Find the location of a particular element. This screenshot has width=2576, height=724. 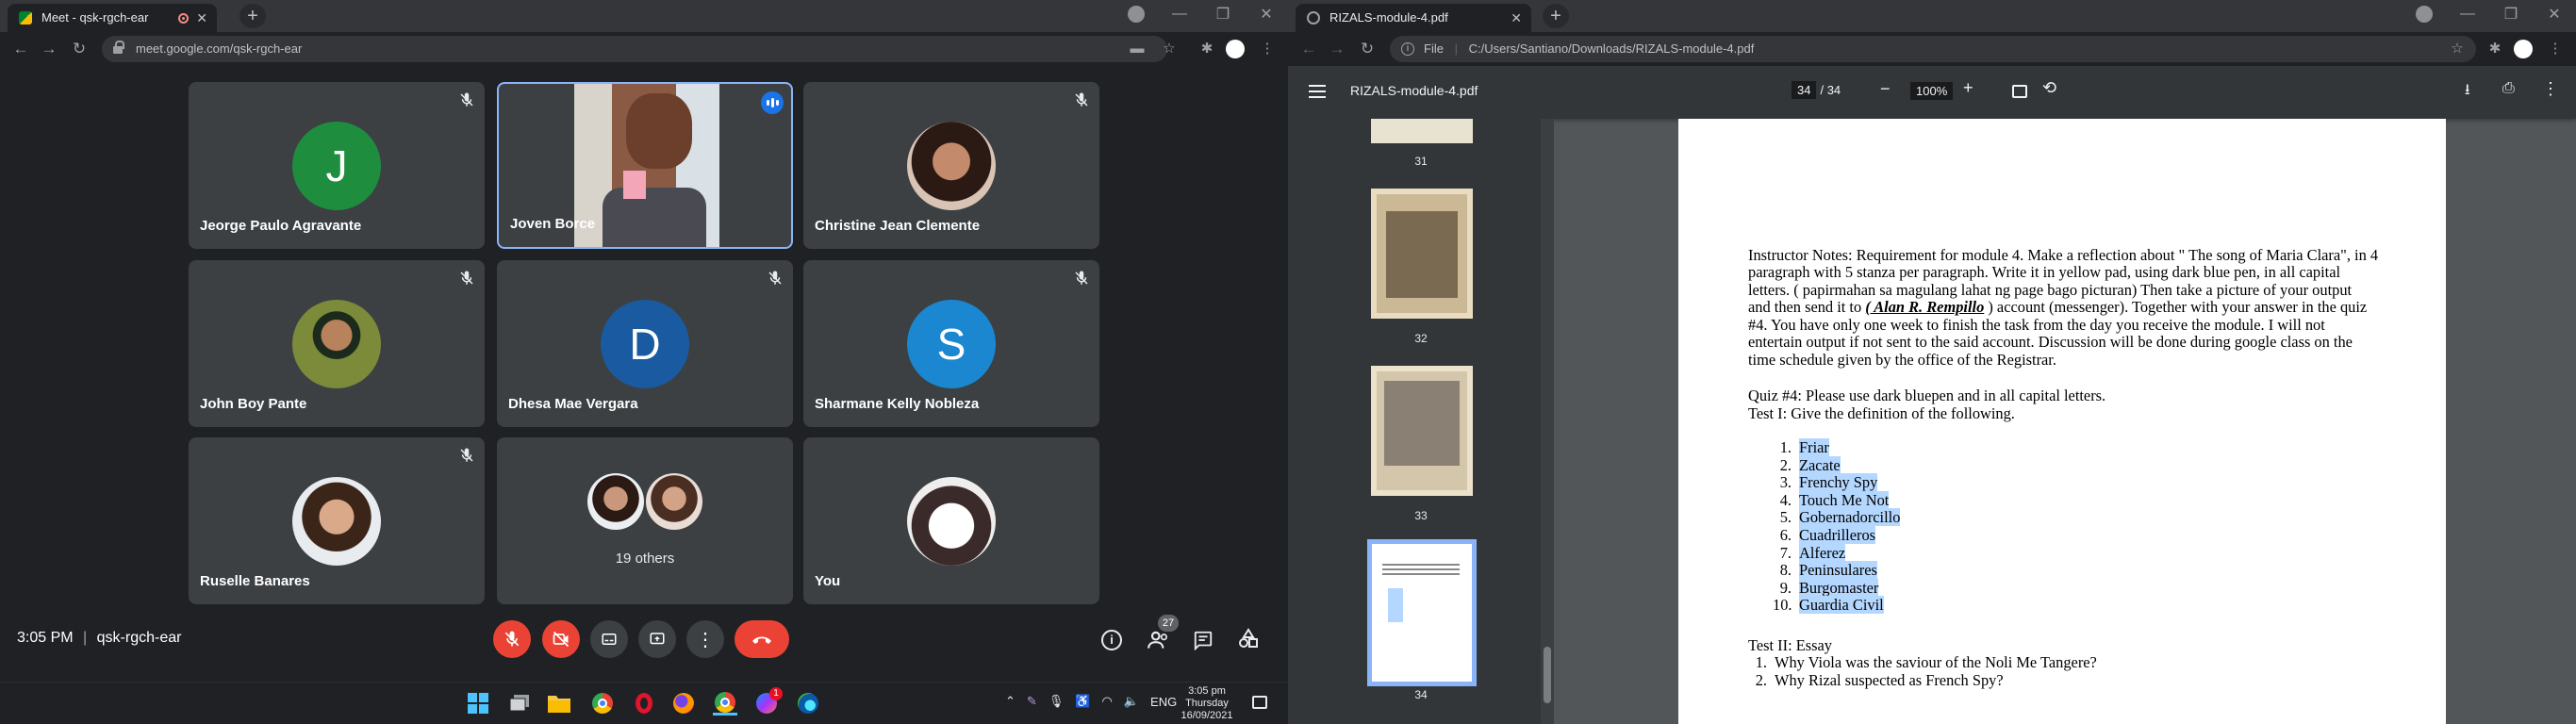

edge-icon is located at coordinates (808, 703).